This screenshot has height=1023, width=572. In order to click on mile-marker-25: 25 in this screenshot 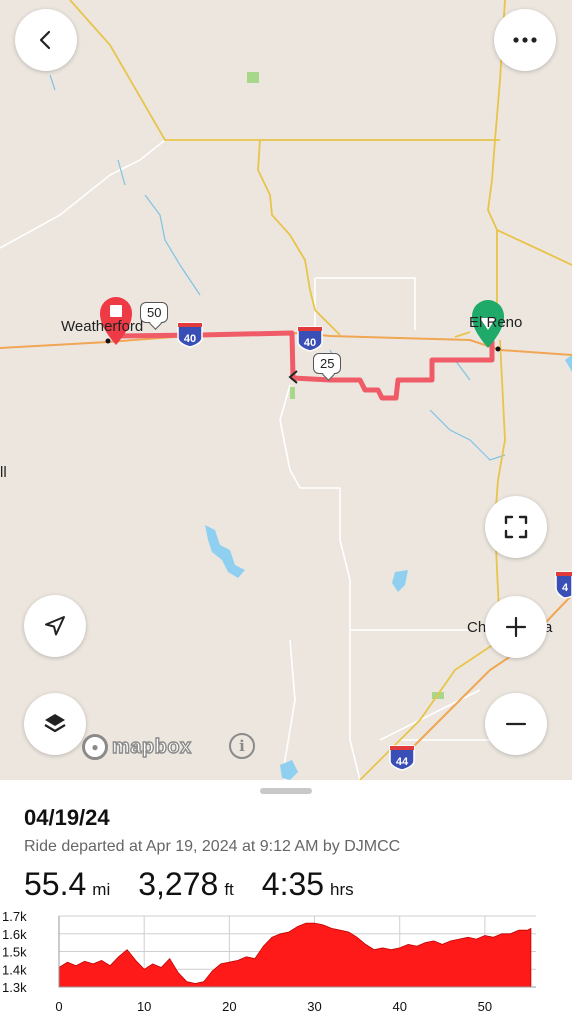, I will do `click(327, 363)`.